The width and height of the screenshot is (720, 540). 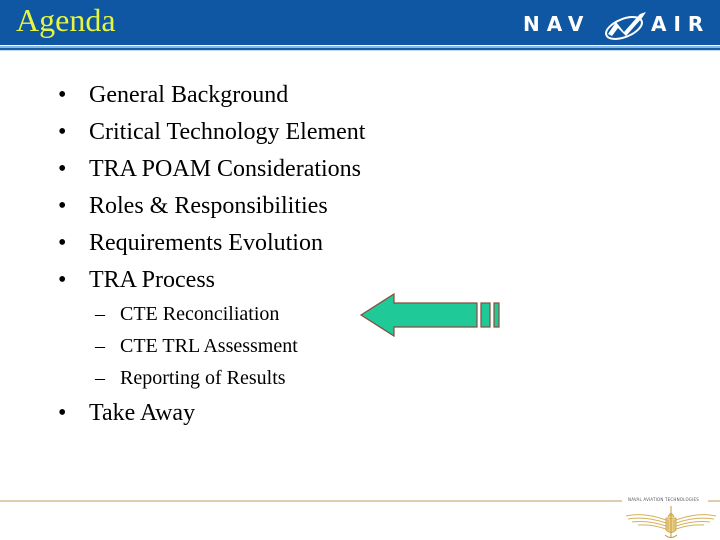 What do you see at coordinates (203, 378) in the screenshot?
I see `agenda-subitem-label: Reporting of Results` at bounding box center [203, 378].